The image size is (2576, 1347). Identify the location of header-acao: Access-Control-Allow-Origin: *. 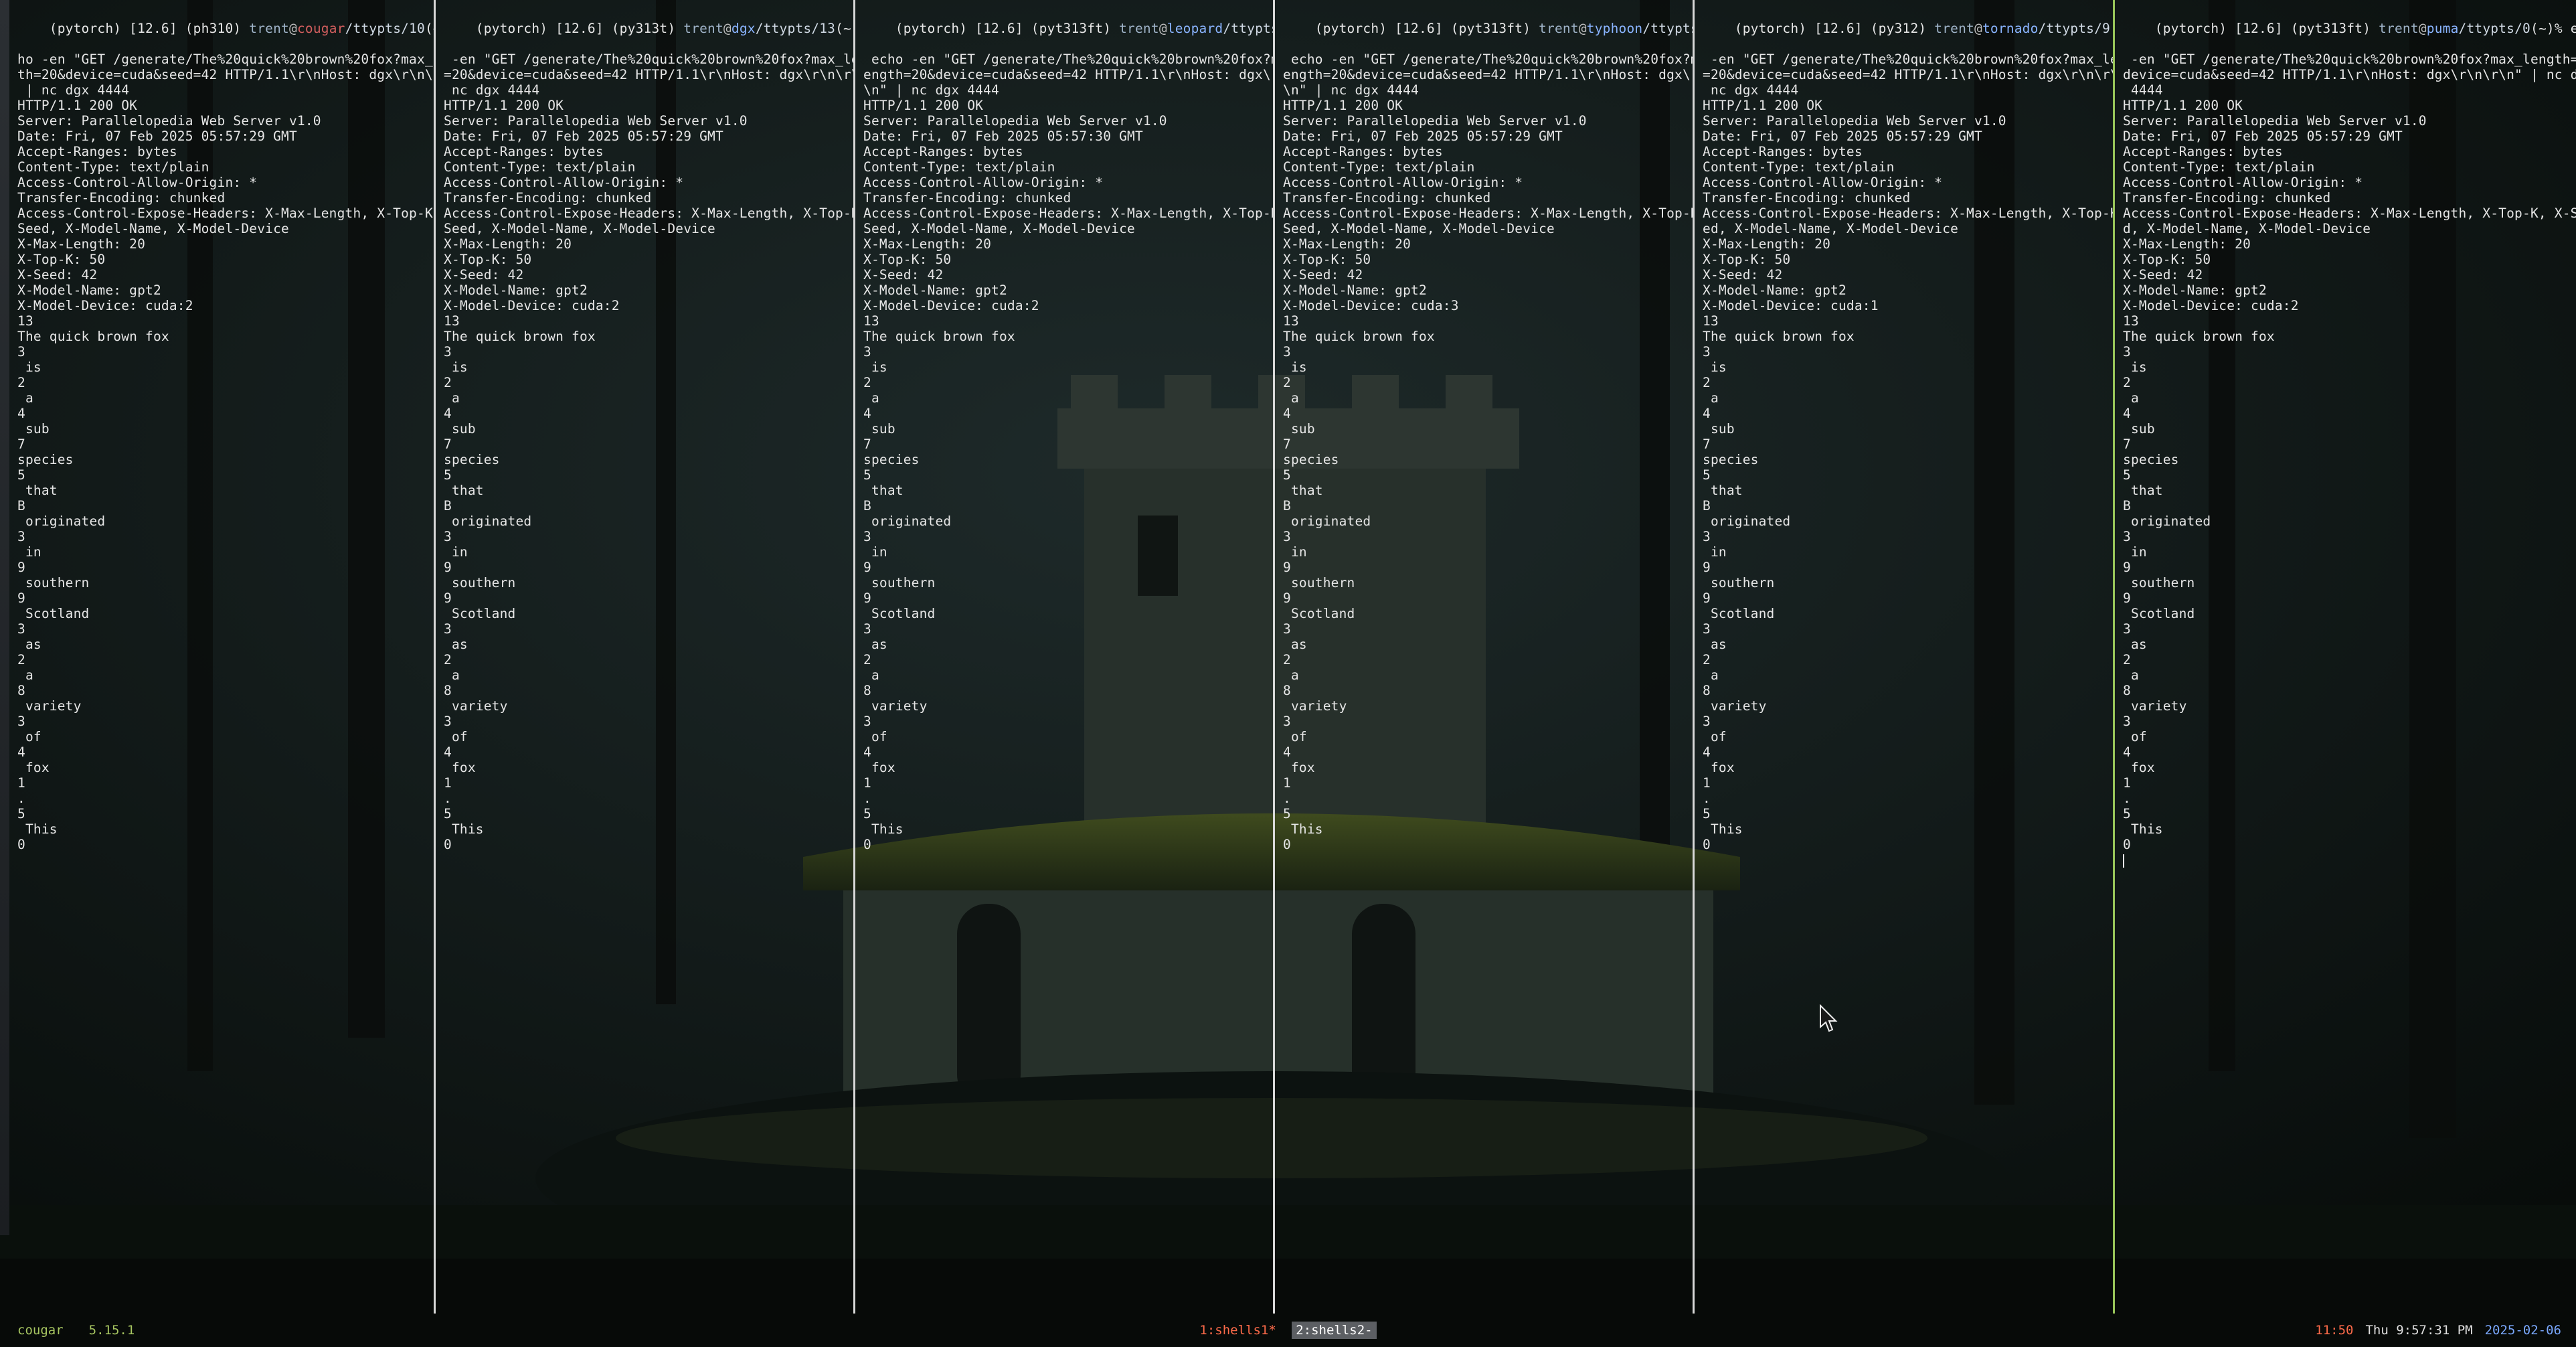
(1403, 182).